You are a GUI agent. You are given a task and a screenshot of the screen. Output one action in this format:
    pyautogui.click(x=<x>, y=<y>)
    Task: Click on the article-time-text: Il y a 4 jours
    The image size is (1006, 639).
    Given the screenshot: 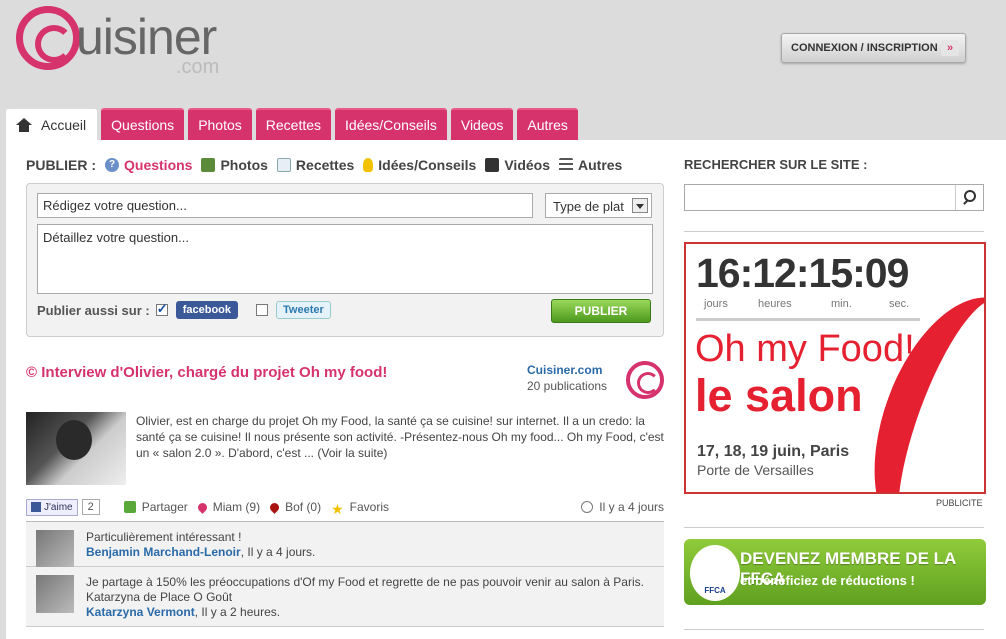 What is the action you would take?
    pyautogui.click(x=631, y=507)
    